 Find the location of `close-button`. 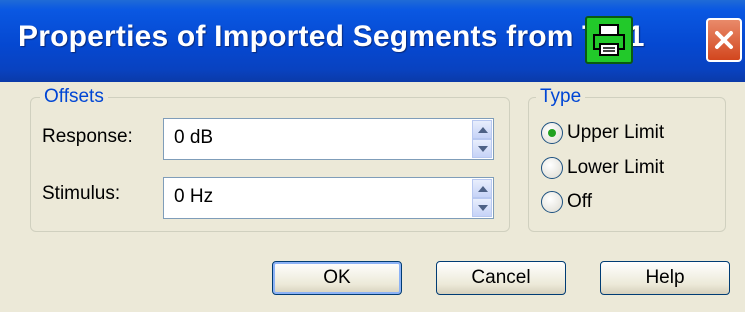

close-button is located at coordinates (724, 40).